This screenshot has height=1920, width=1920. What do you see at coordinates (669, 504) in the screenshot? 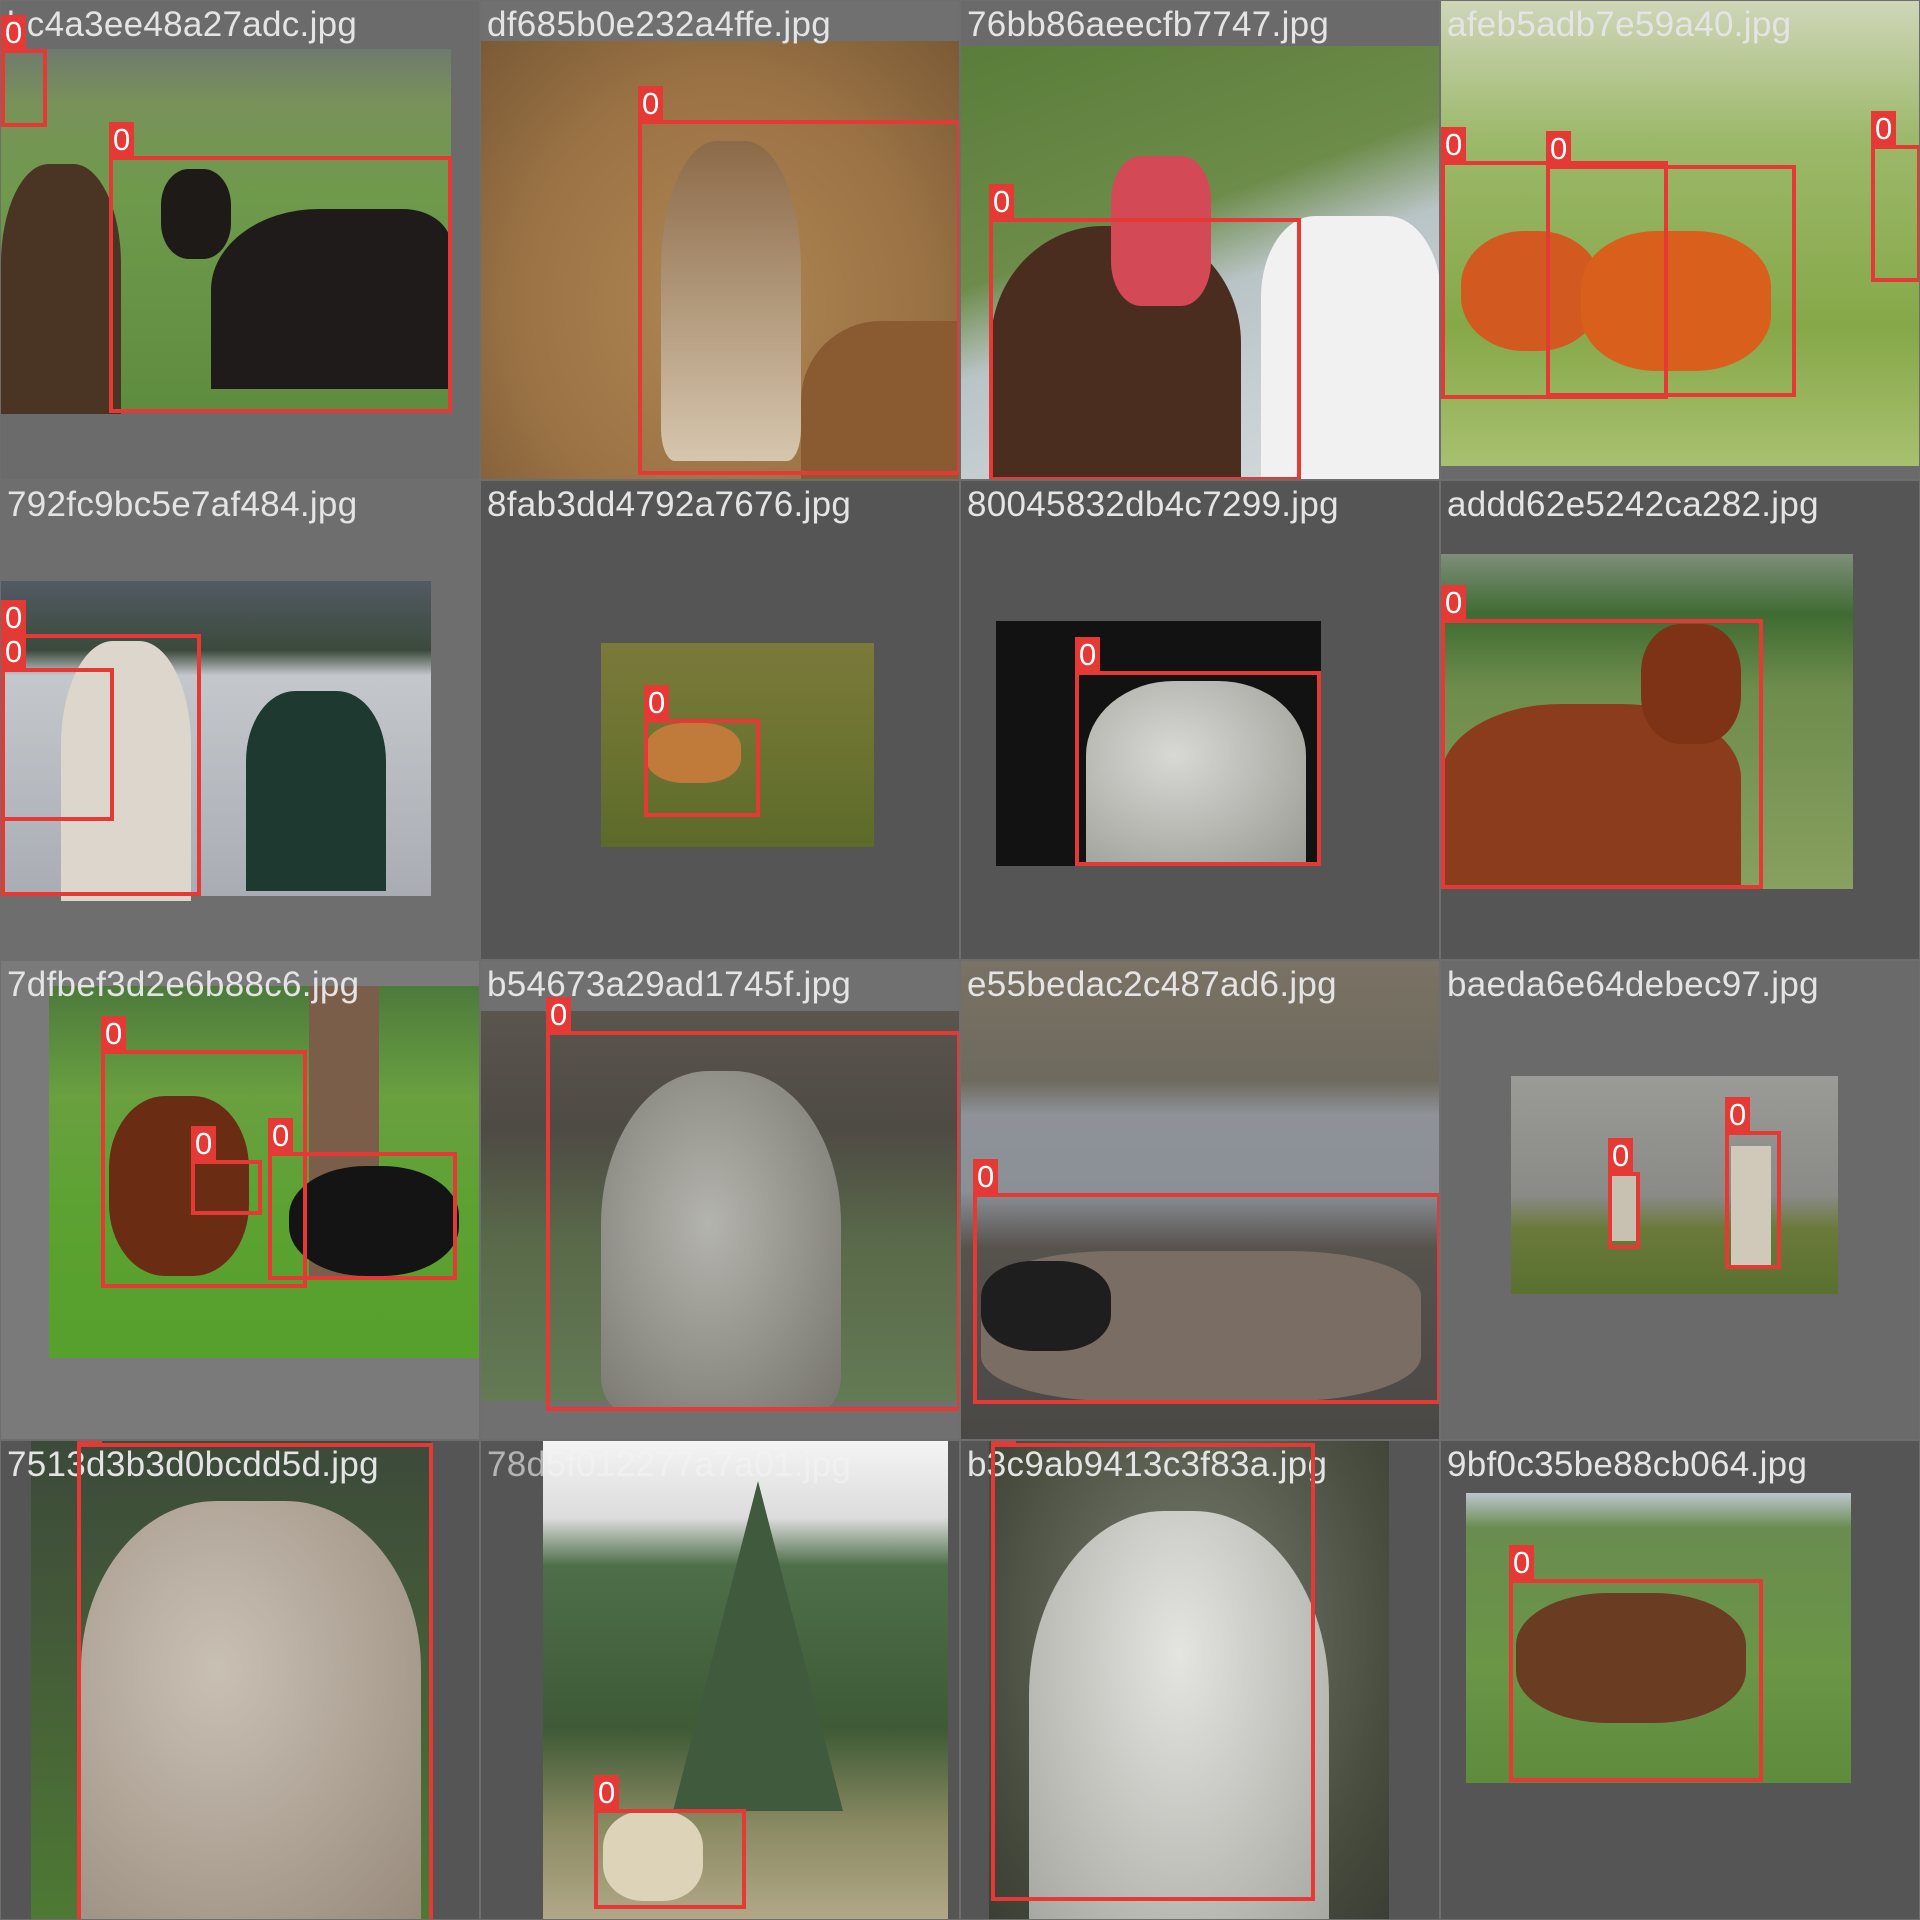
I see `tile-filename: 8fab3dd4792a7676.jpg` at bounding box center [669, 504].